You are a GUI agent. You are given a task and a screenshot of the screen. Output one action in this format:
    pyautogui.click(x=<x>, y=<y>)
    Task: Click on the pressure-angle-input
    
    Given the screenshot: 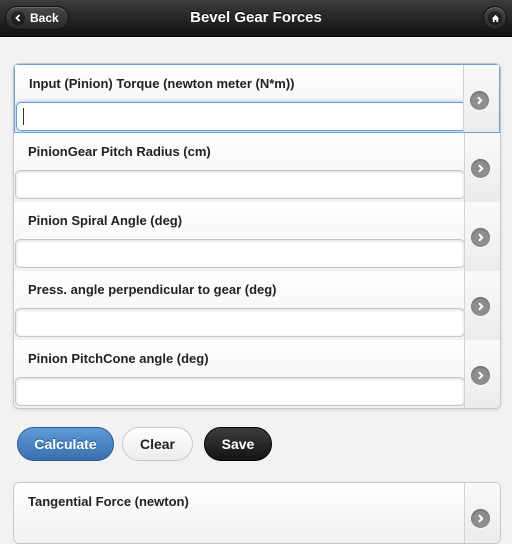 What is the action you would take?
    pyautogui.click(x=240, y=322)
    